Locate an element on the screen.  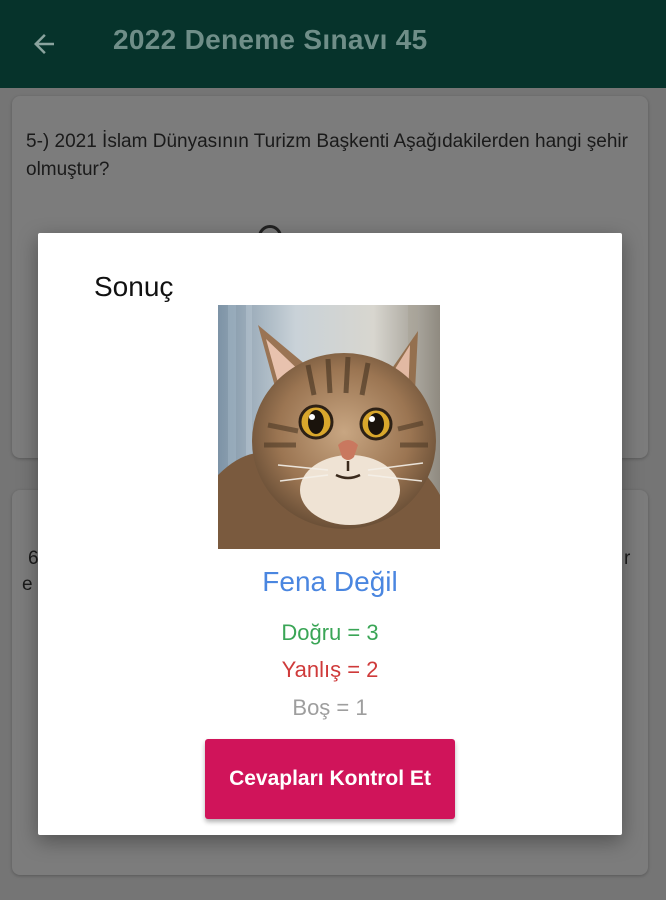
app-bar: 2022 Deneme Sınavı 45 is located at coordinates (333, 44).